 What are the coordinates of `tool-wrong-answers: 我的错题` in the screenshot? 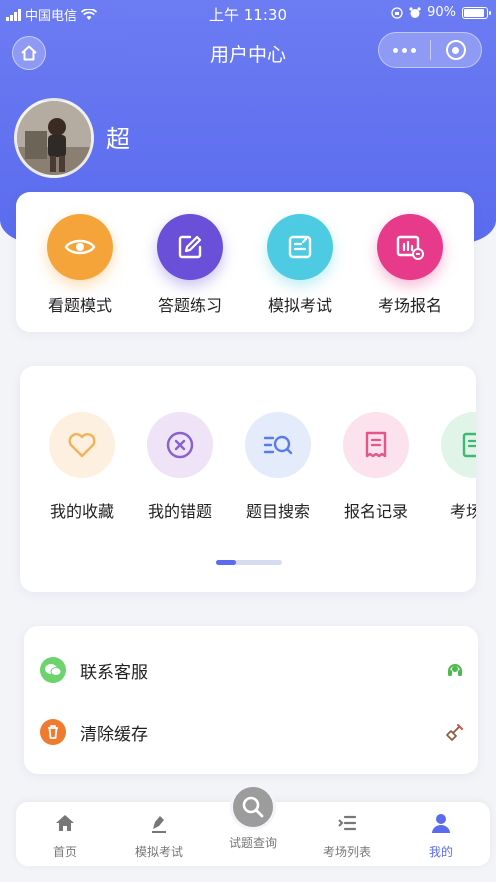 It's located at (180, 467).